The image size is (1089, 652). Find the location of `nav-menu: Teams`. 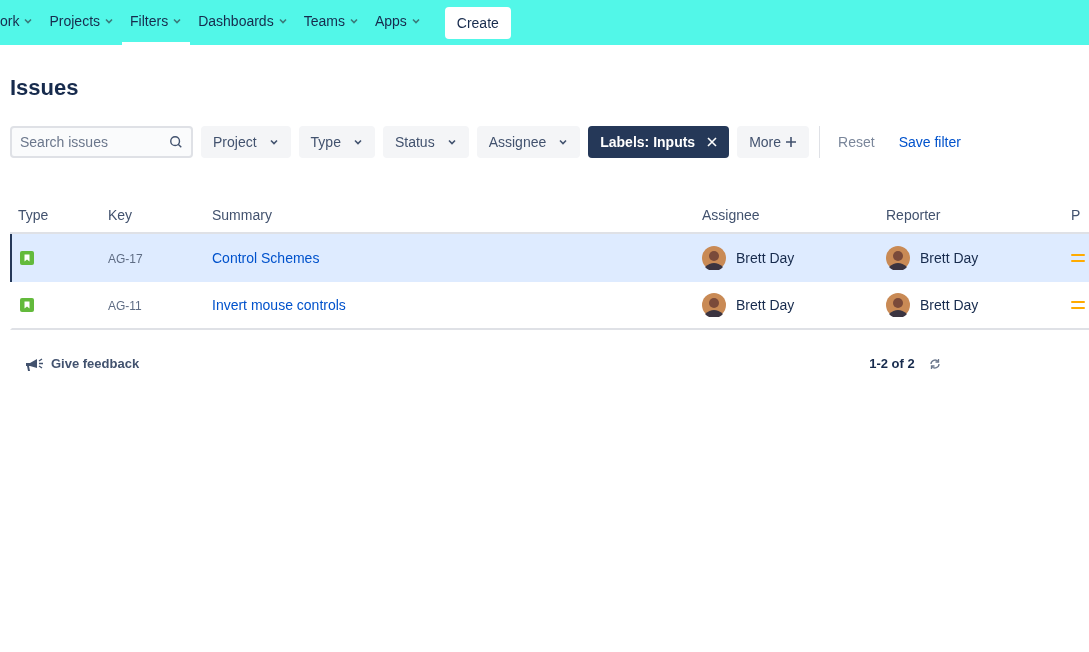

nav-menu: Teams is located at coordinates (331, 22).